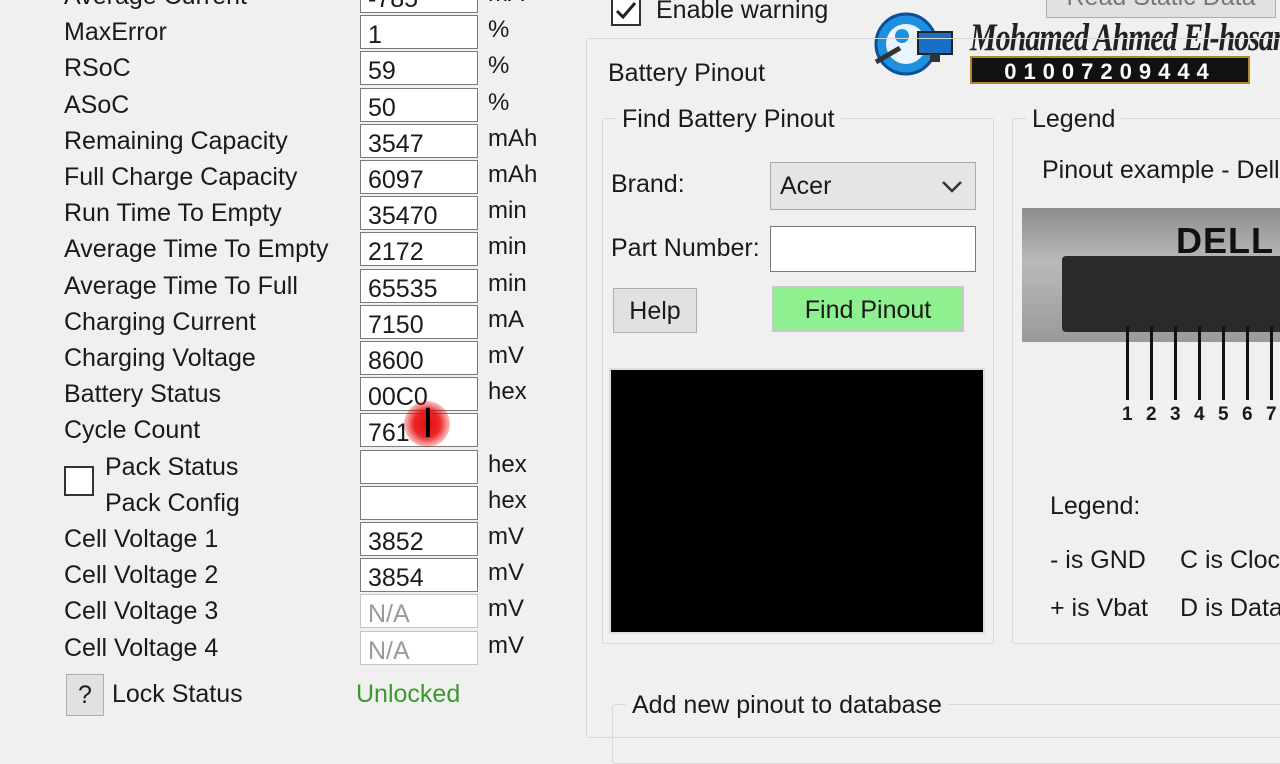 This screenshot has width=1280, height=764. I want to click on enable-warning-checkbox, so click(626, 13).